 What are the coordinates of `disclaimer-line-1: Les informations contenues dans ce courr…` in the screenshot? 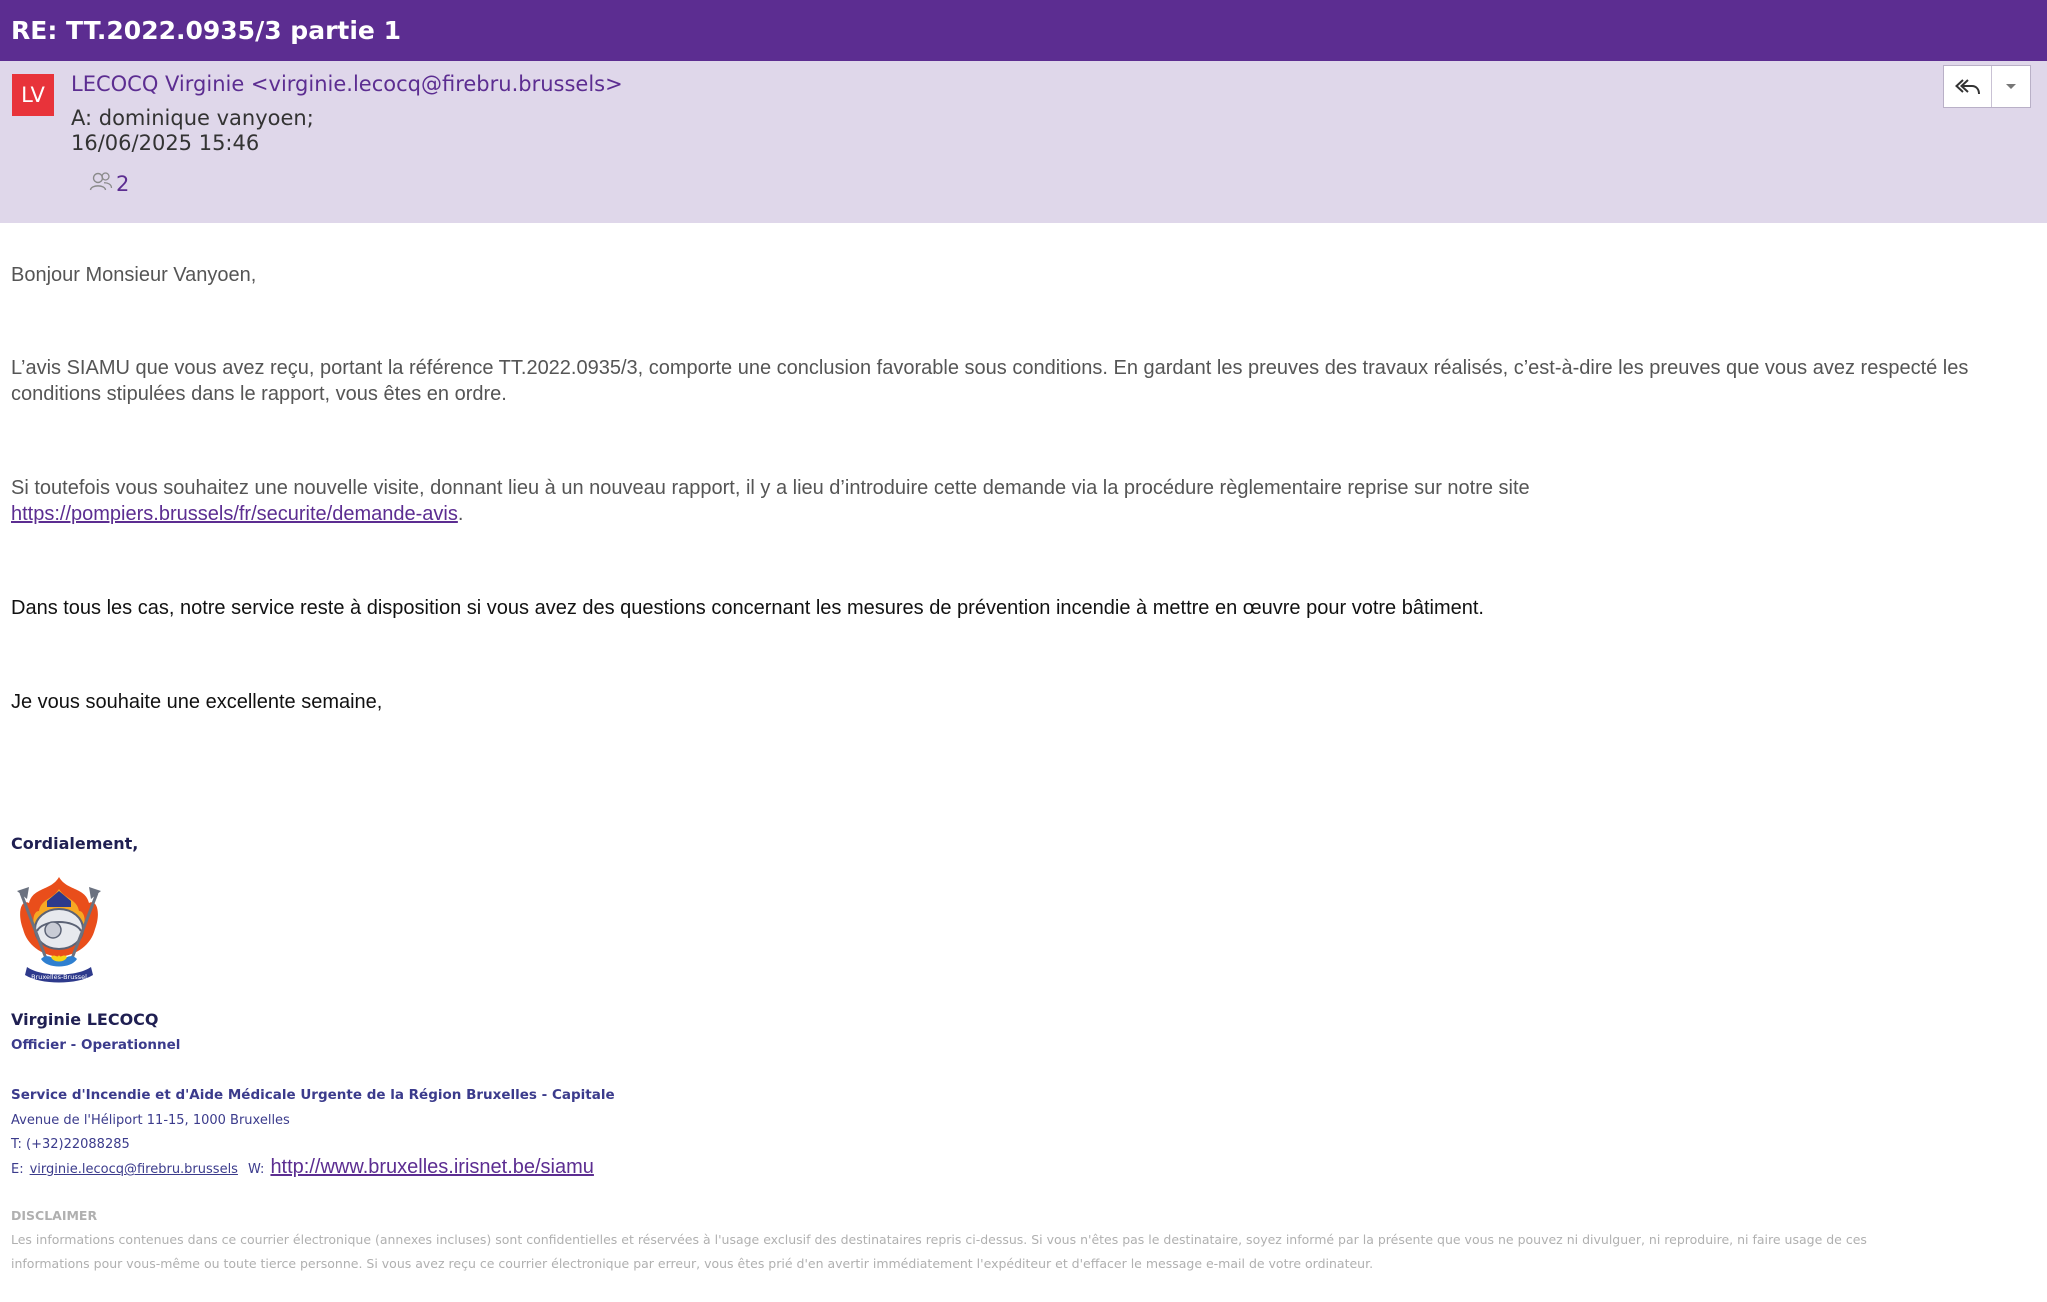 It's located at (939, 1239).